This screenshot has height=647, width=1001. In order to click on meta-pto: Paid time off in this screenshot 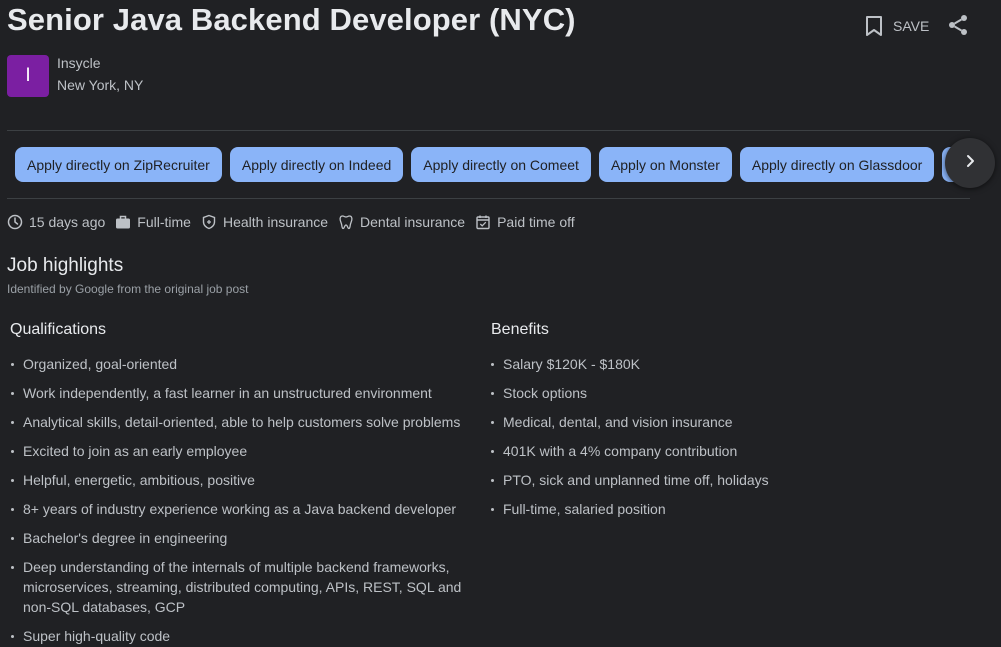, I will do `click(525, 222)`.